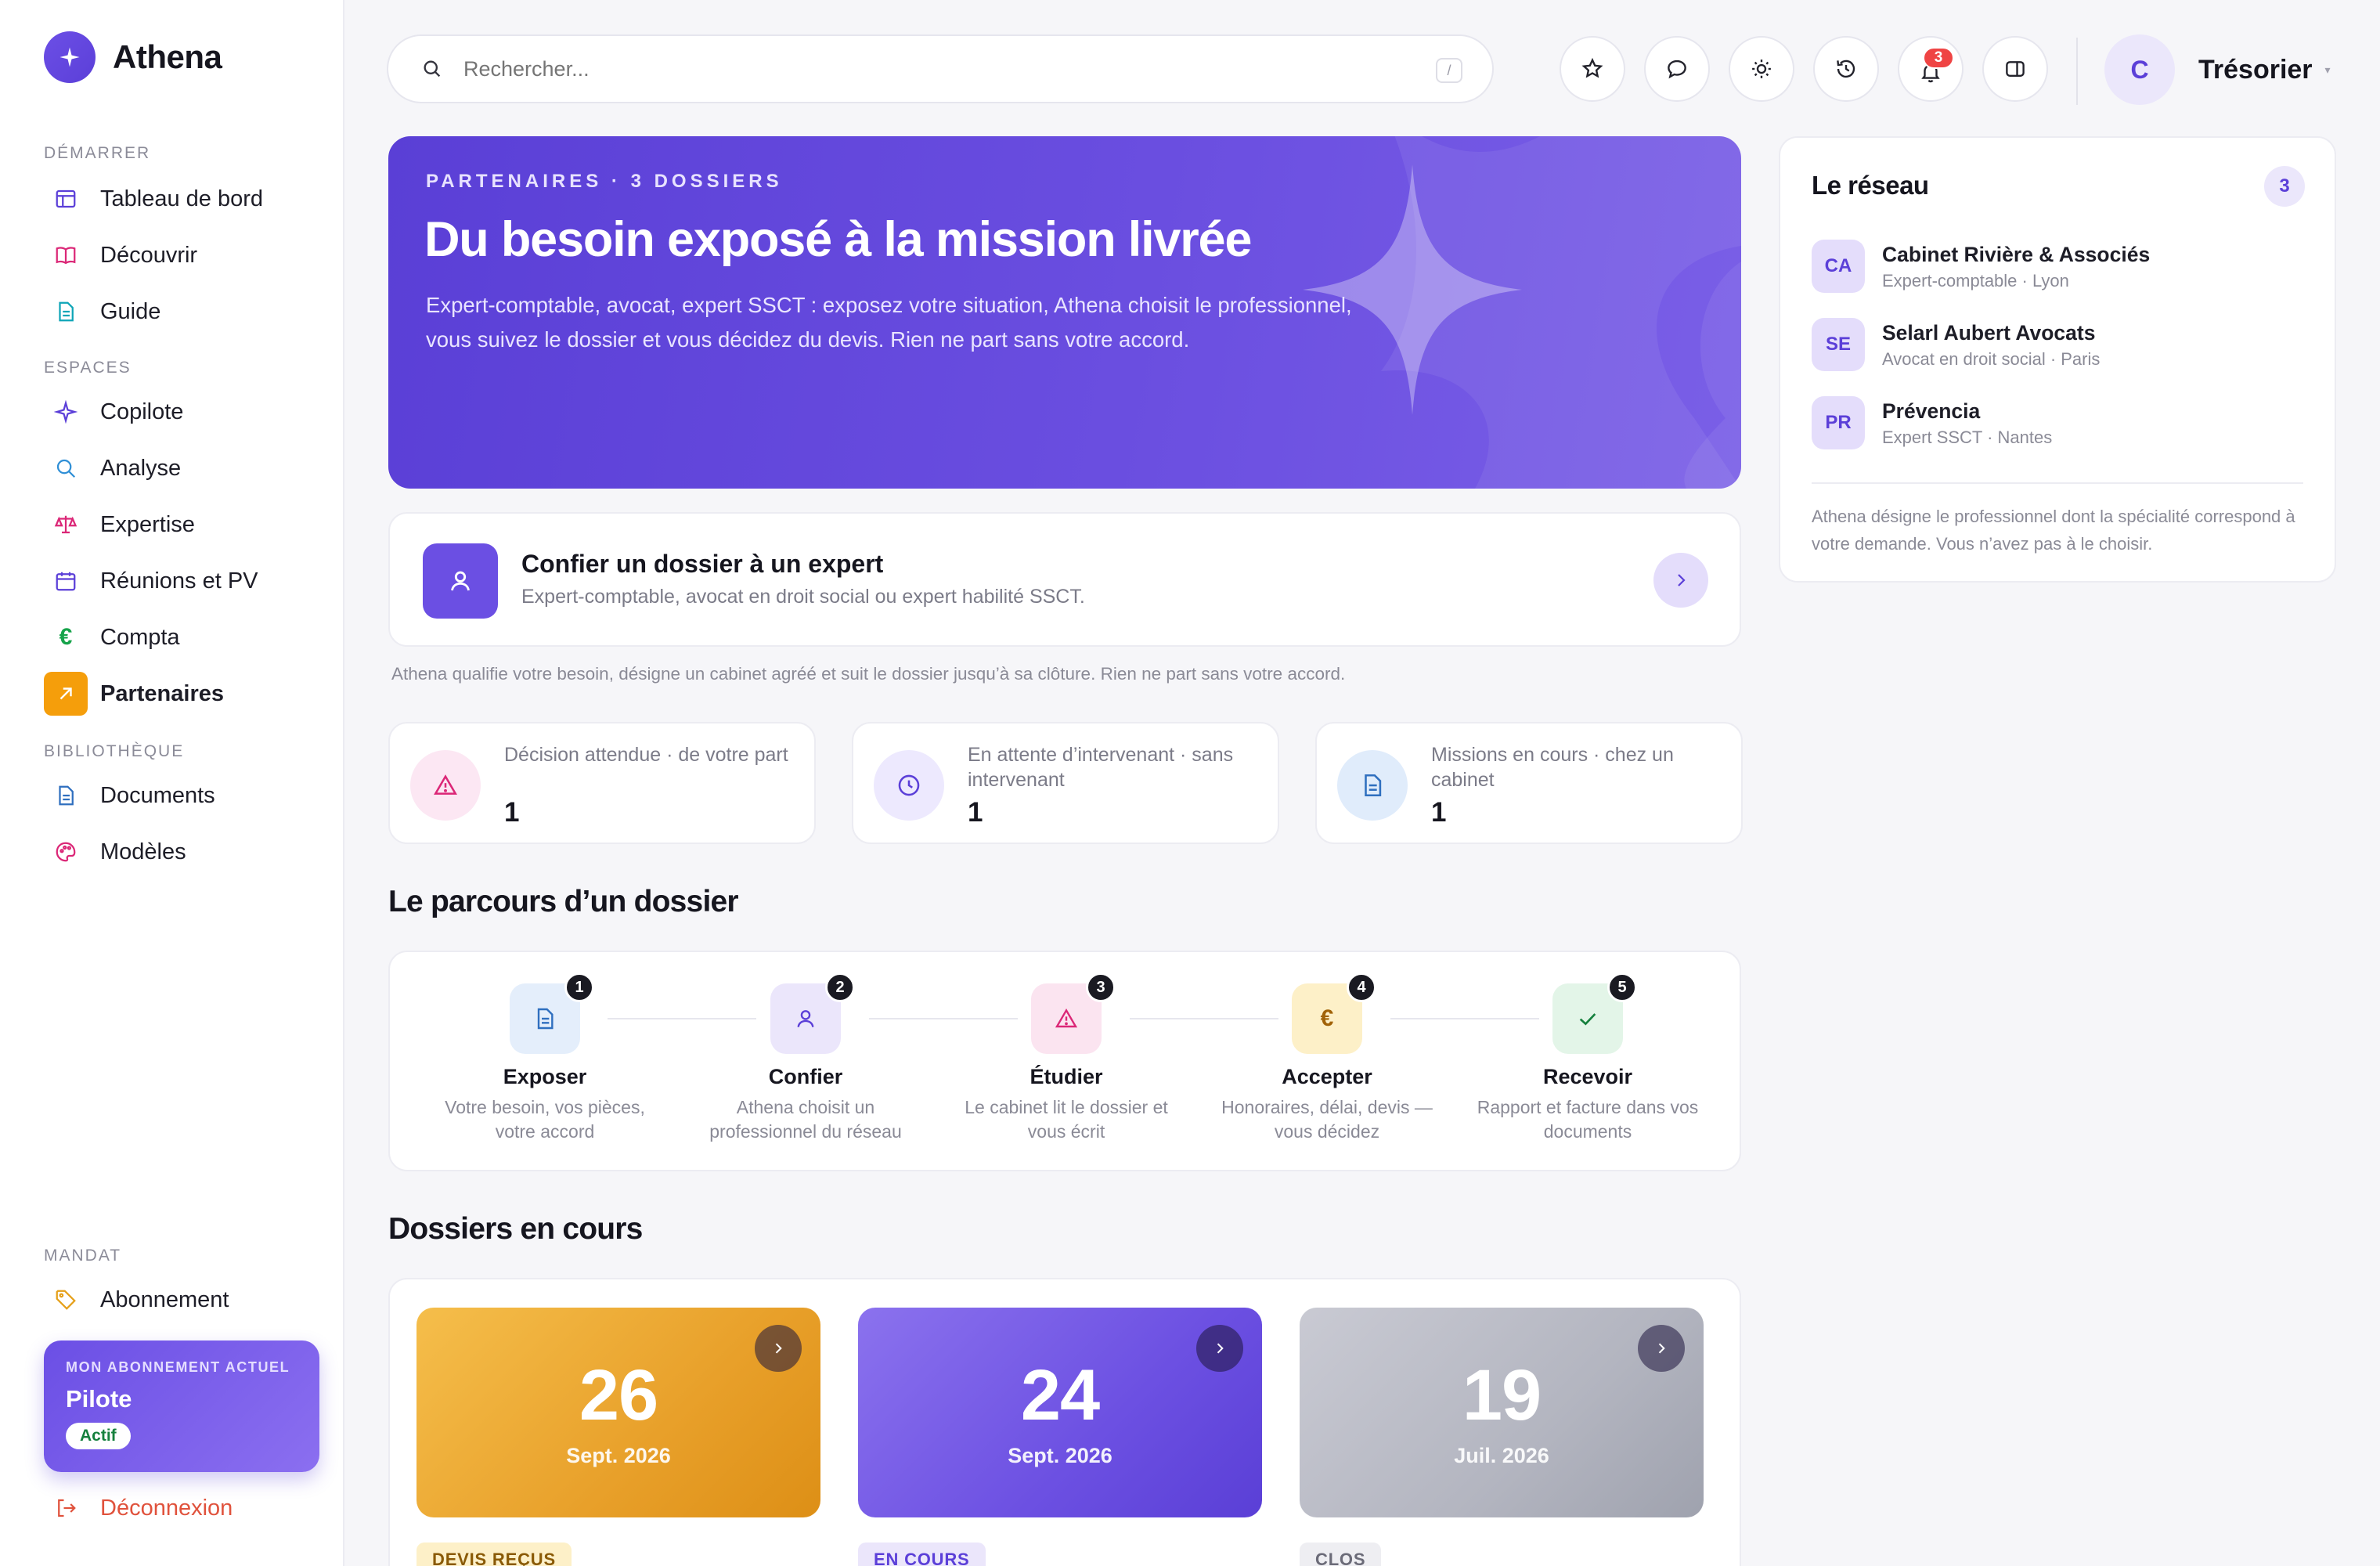 The height and width of the screenshot is (1566, 2380). What do you see at coordinates (922, 1554) in the screenshot?
I see `status-badge: EN COURS` at bounding box center [922, 1554].